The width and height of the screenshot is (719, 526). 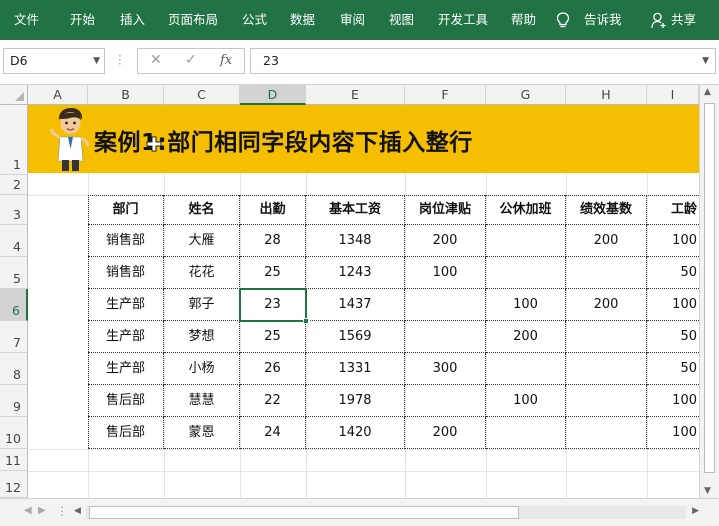 What do you see at coordinates (526, 337) in the screenshot?
I see `table-cell-overtime: 200` at bounding box center [526, 337].